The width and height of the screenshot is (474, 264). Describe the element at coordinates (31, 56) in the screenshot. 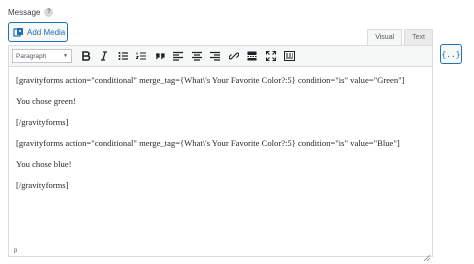

I see `format-select-value: Paragraph` at that location.